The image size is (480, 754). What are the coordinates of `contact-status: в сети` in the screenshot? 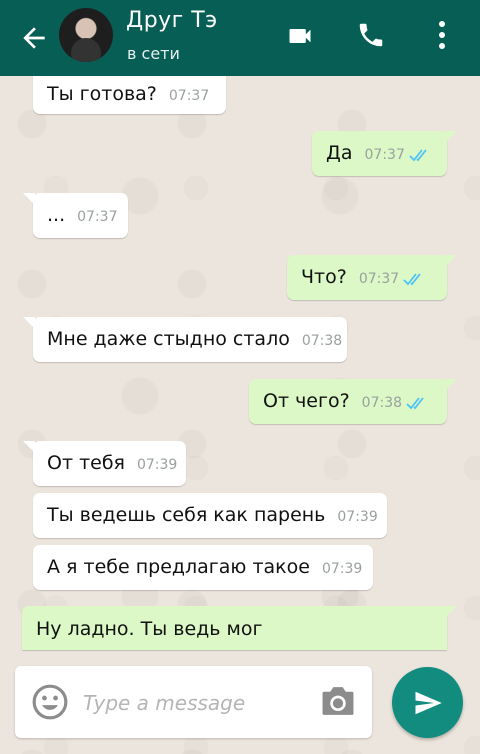 It's located at (153, 53).